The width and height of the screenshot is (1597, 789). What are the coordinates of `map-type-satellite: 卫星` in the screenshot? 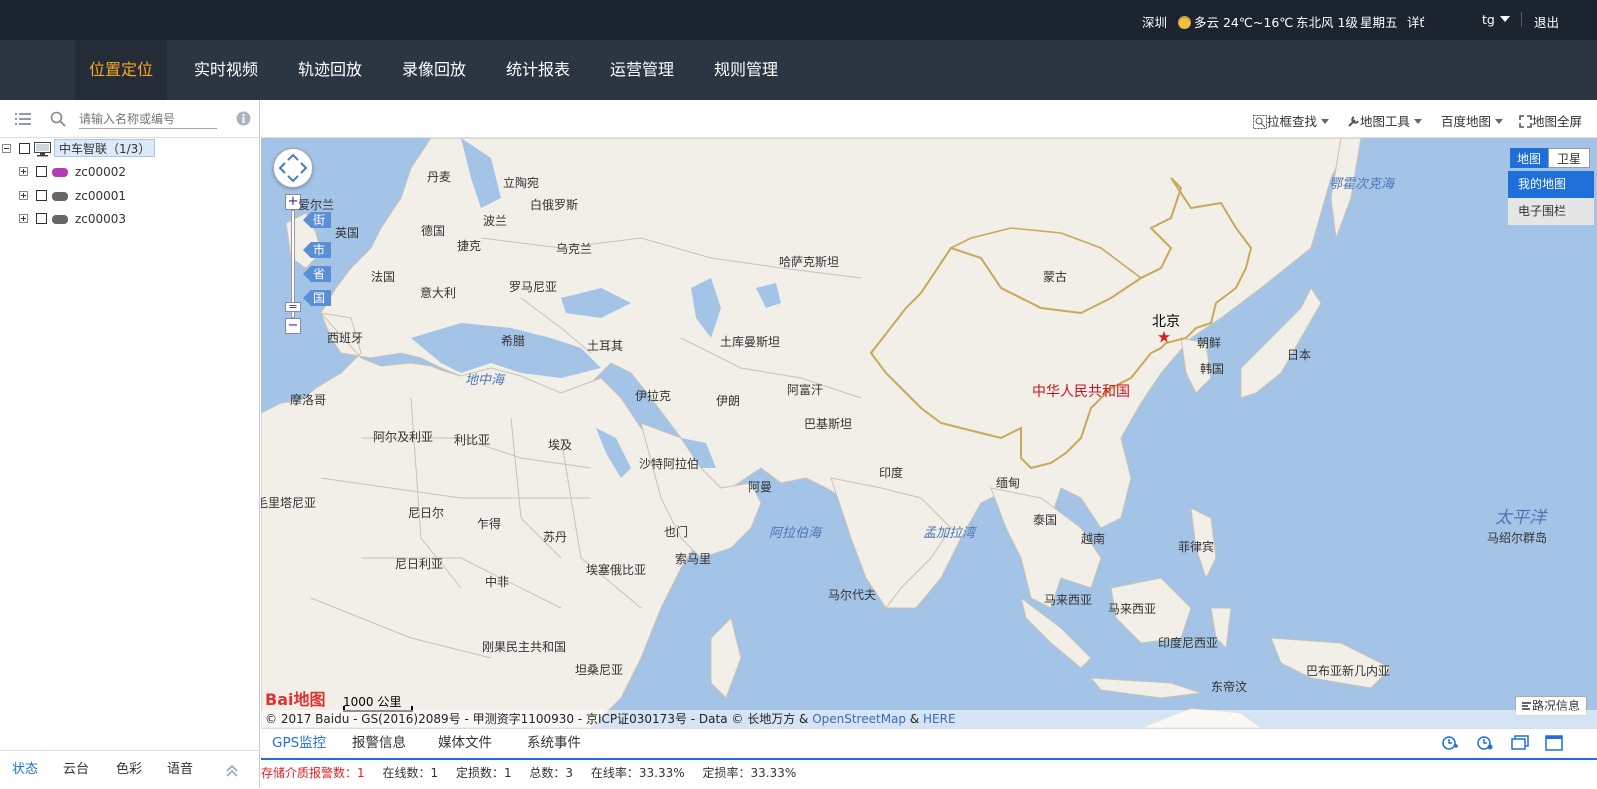 It's located at (1569, 158).